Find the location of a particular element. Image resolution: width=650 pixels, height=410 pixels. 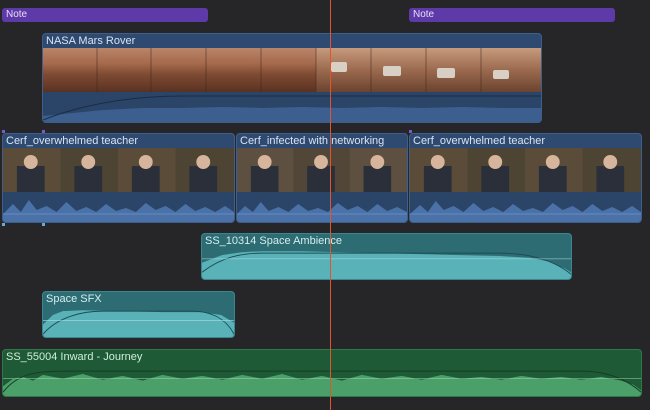

timeline-note-2: Note is located at coordinates (512, 15).